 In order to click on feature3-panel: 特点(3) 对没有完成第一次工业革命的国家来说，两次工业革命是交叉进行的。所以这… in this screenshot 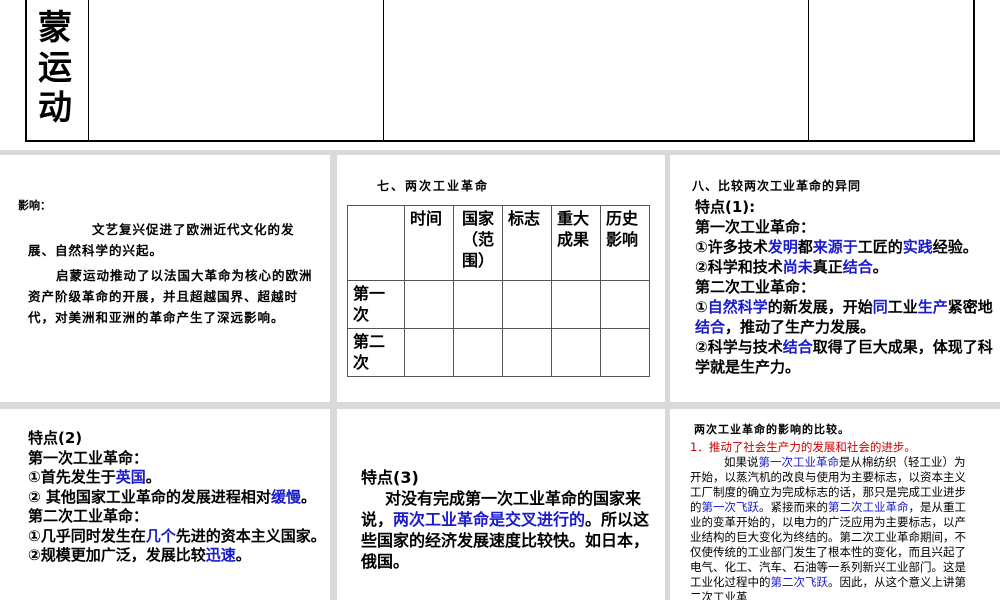, I will do `click(501, 504)`.